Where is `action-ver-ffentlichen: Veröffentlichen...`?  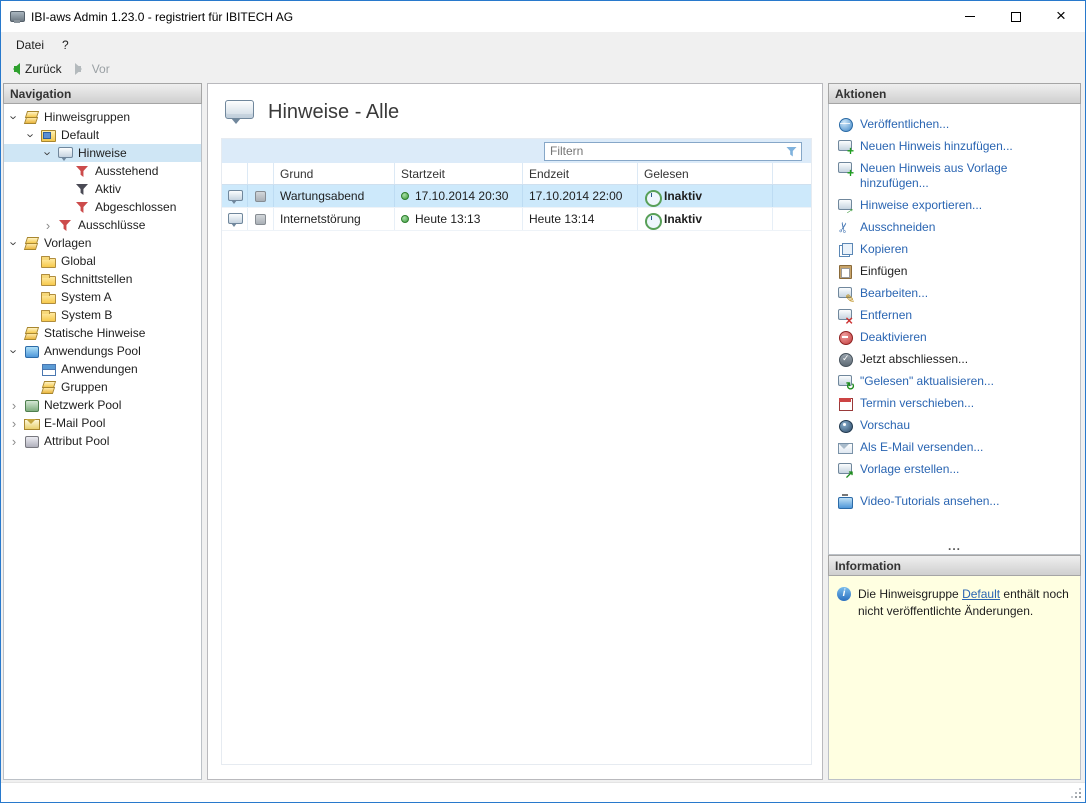 action-ver-ffentlichen: Veröffentlichen... is located at coordinates (956, 124).